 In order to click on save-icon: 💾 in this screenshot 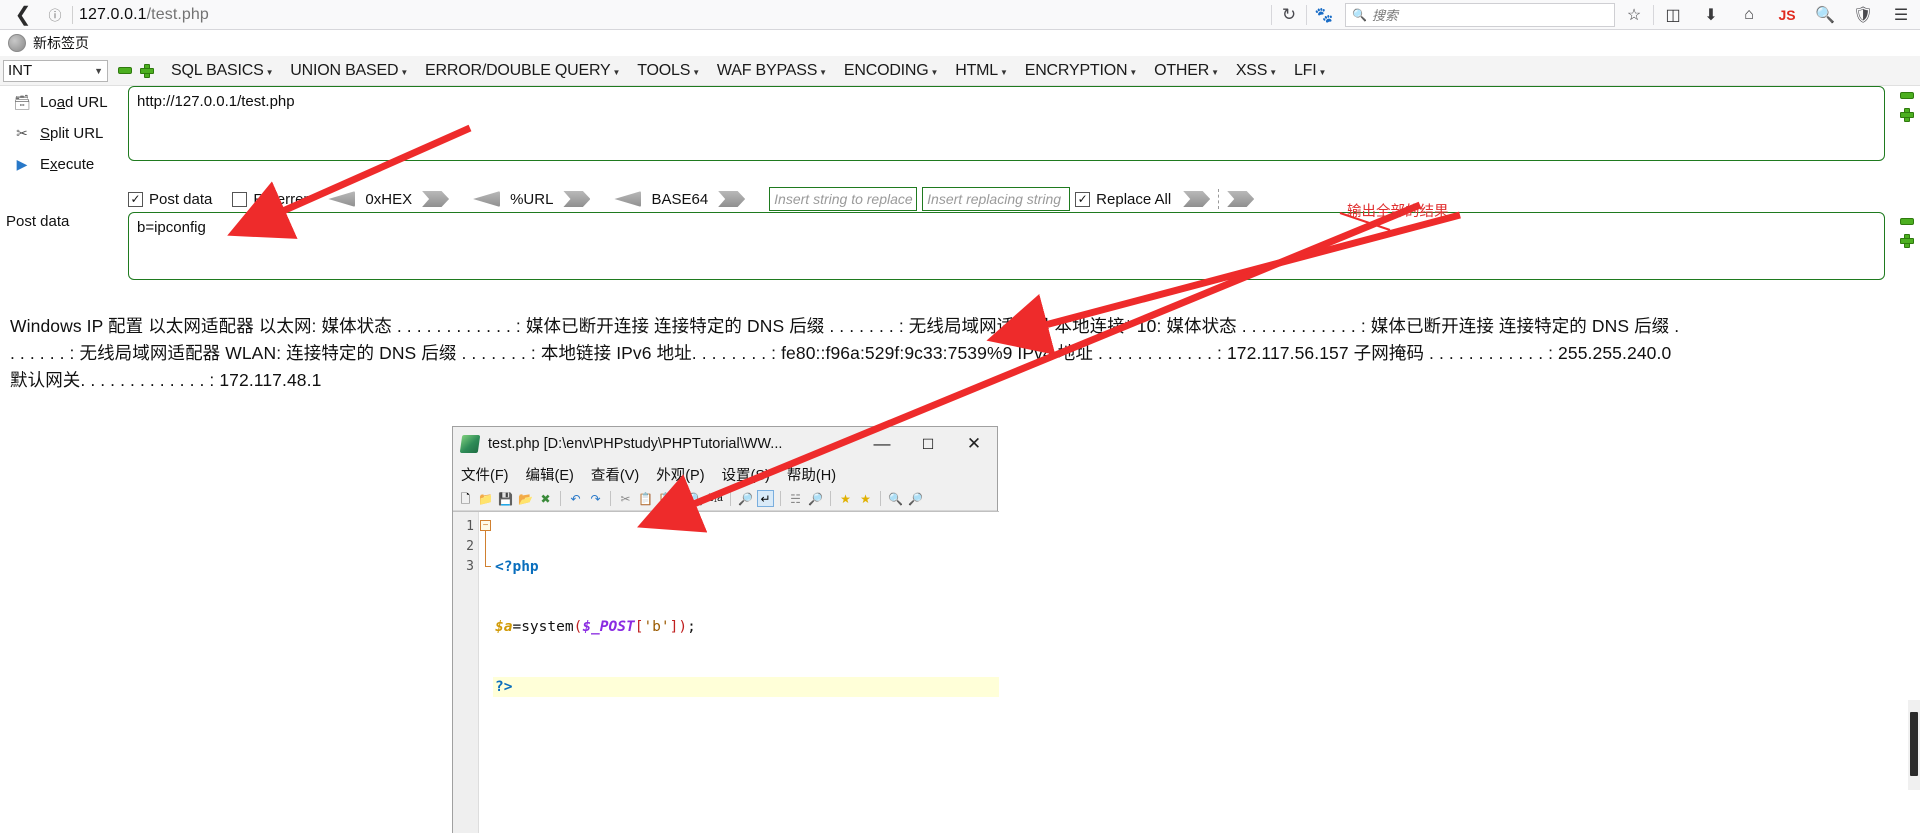, I will do `click(505, 498)`.